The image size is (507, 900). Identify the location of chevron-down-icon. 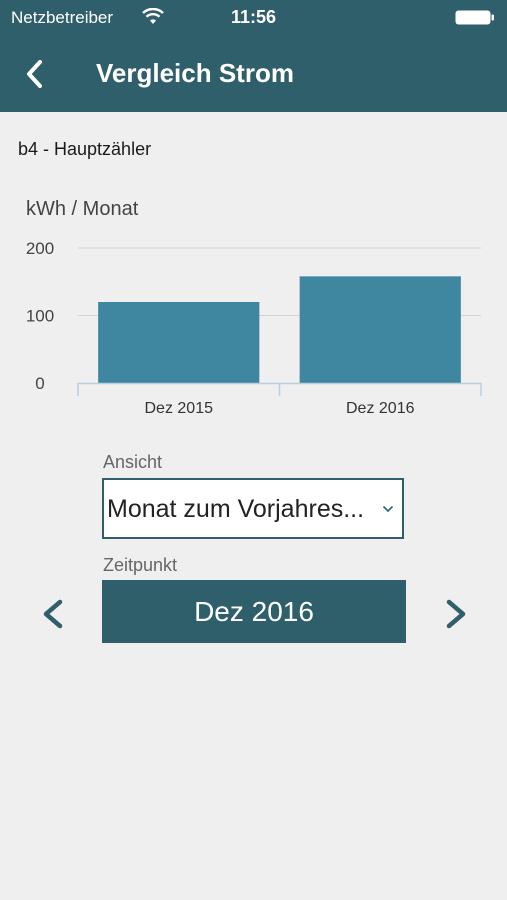
(388, 509).